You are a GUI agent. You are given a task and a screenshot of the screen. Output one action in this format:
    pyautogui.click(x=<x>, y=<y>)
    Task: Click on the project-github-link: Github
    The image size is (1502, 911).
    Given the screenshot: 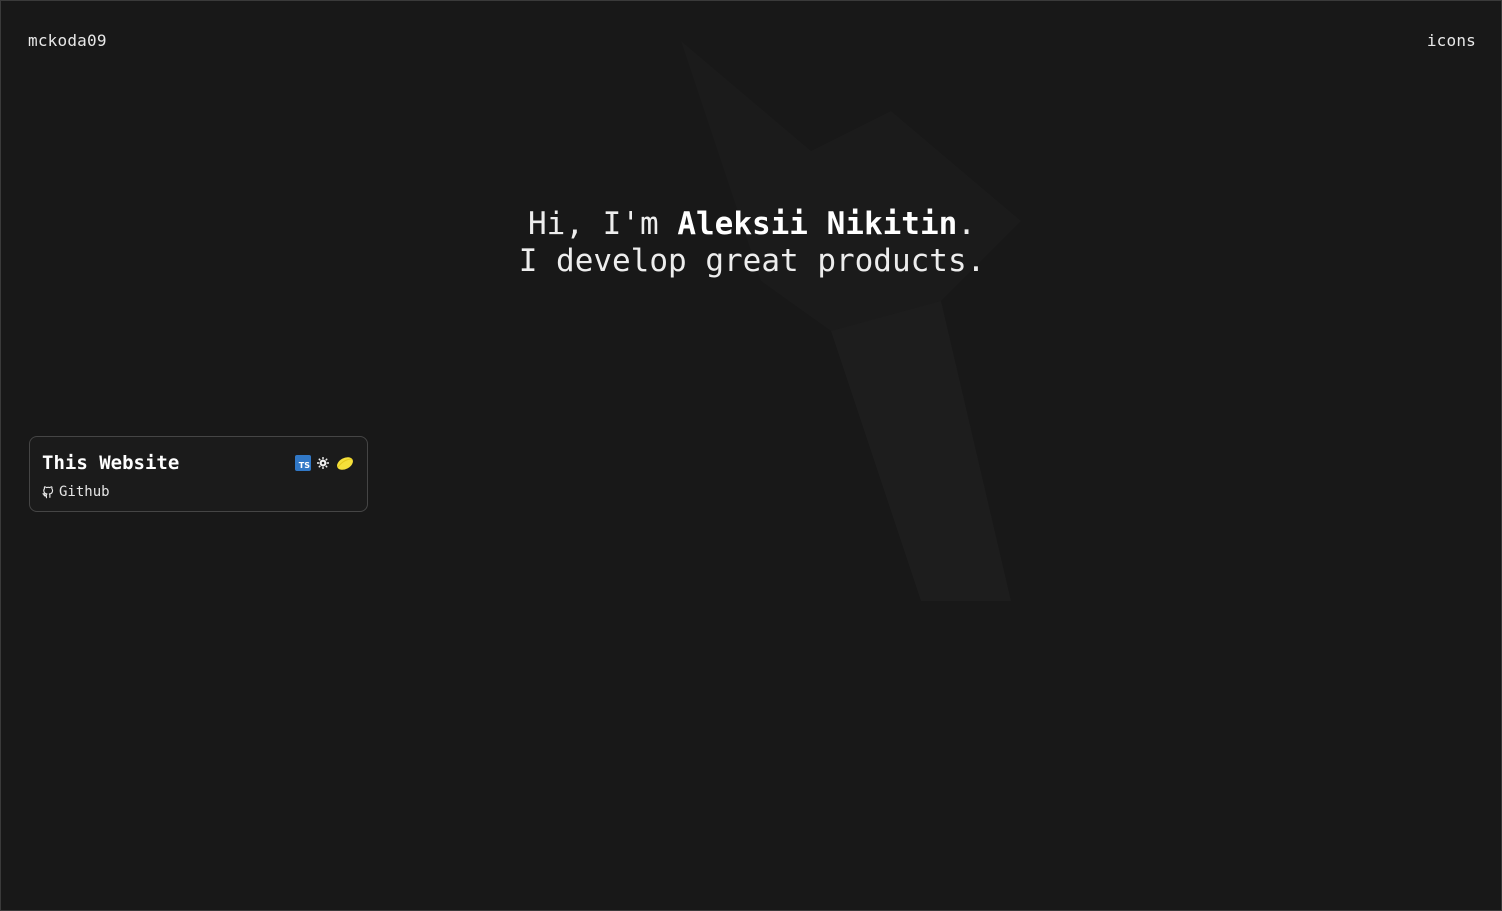 What is the action you would take?
    pyautogui.click(x=76, y=492)
    